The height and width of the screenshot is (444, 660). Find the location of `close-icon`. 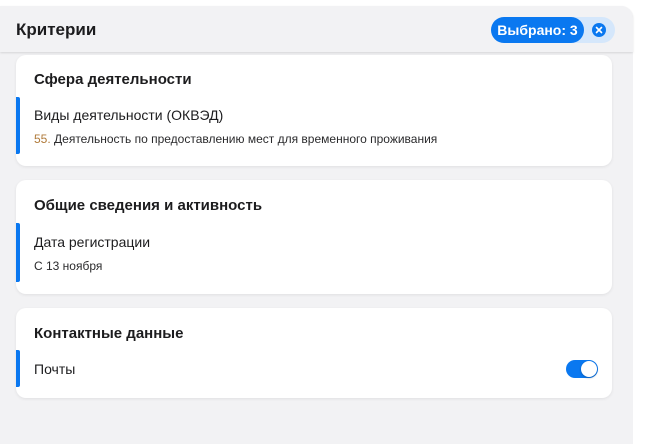

close-icon is located at coordinates (599, 30).